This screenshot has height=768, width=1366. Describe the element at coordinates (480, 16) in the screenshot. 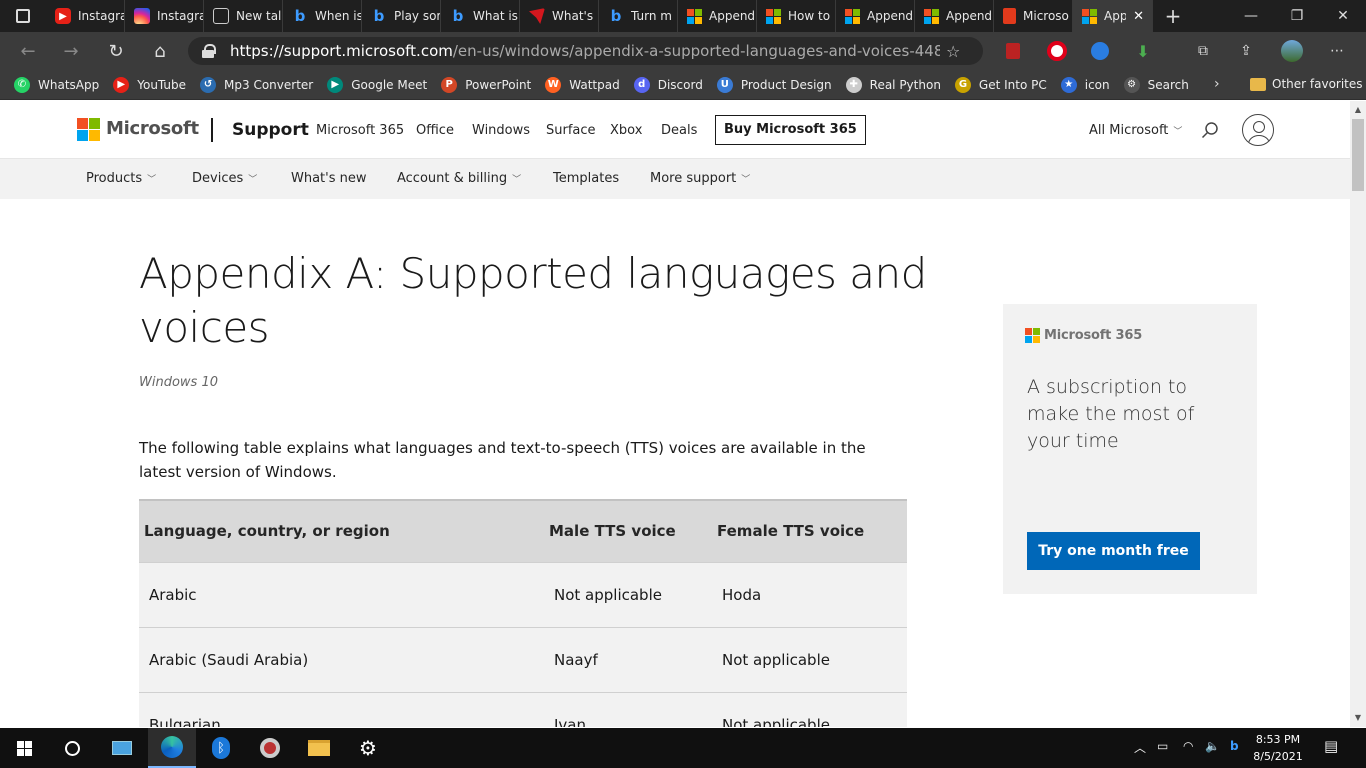

I see `browser-tab: b What is` at that location.